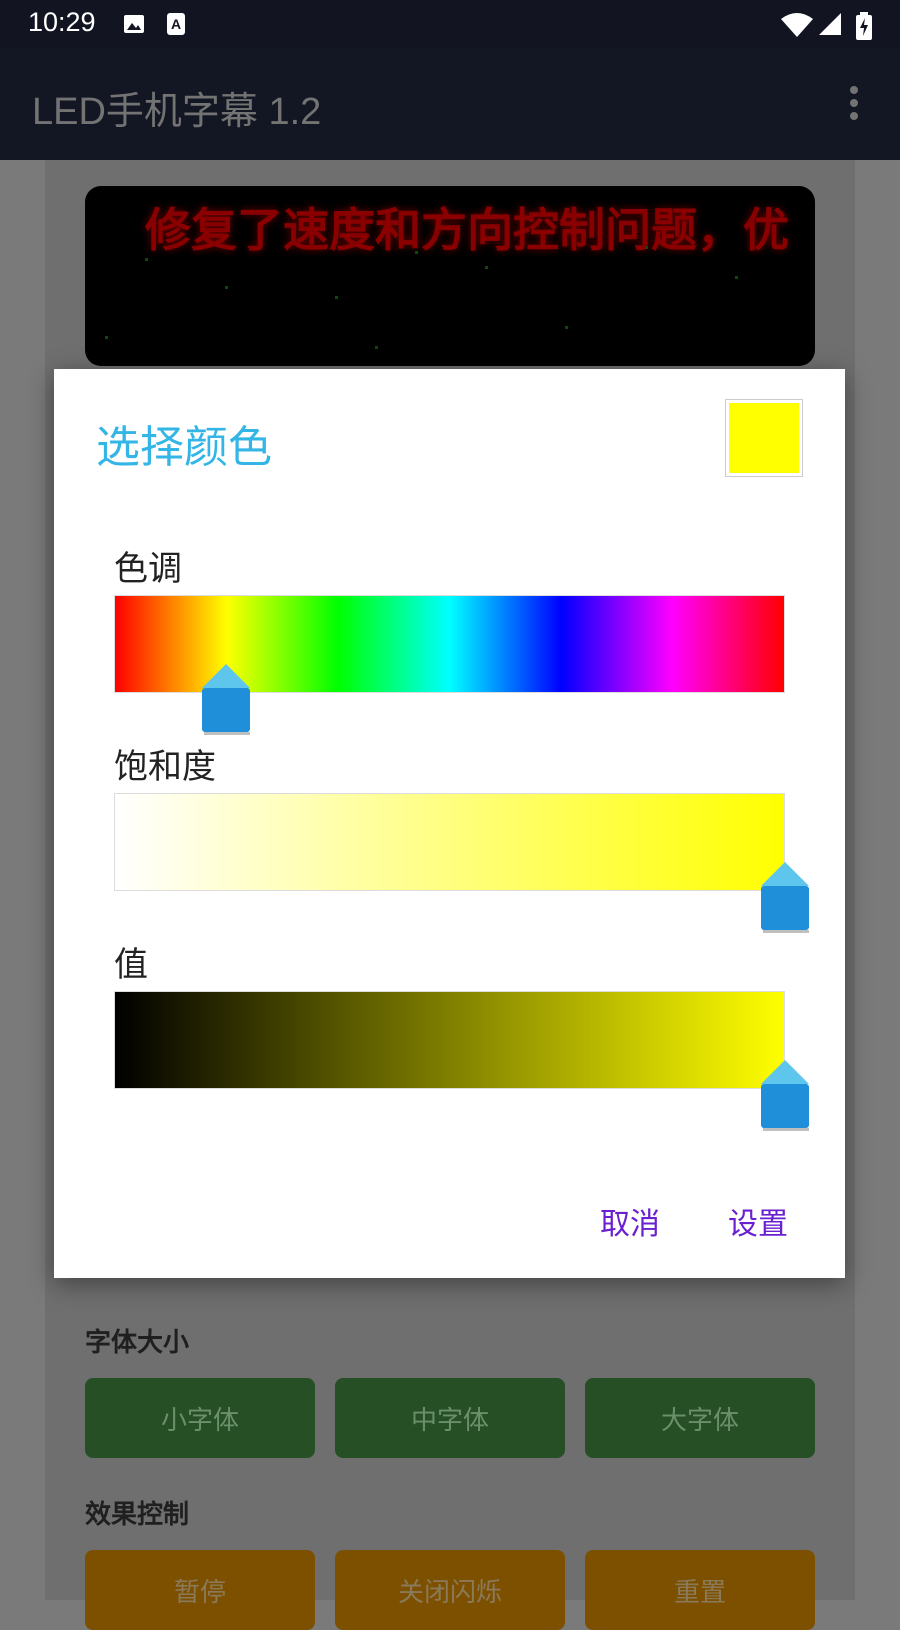 This screenshot has width=900, height=1630. I want to click on set-button: 设置, so click(758, 1221).